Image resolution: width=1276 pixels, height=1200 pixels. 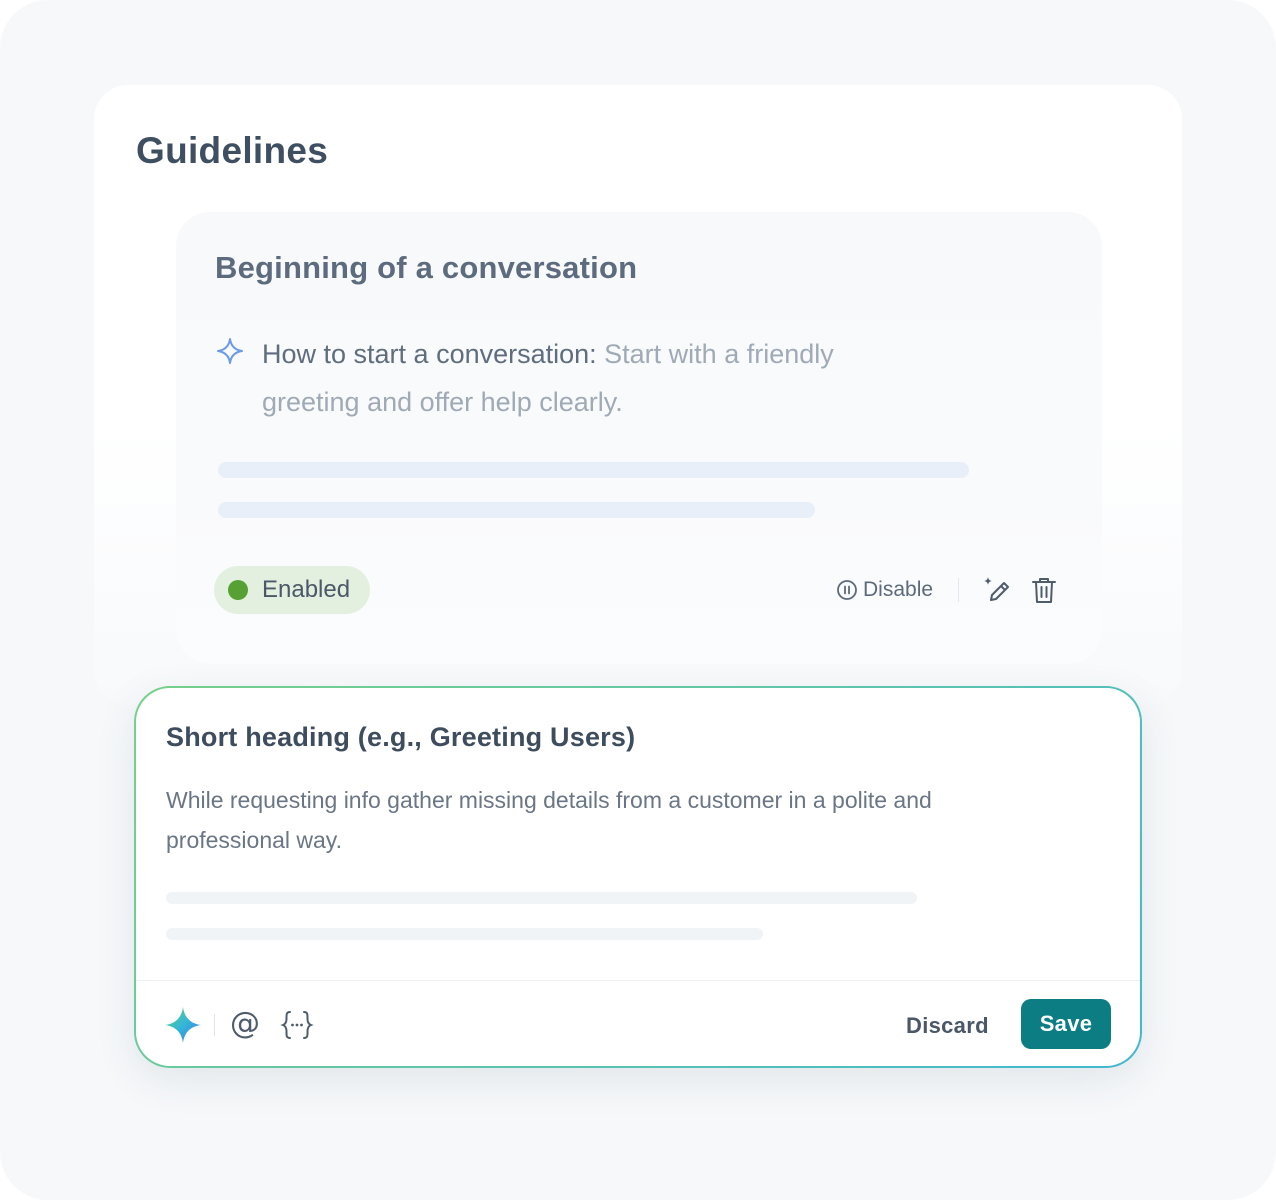 I want to click on disable-label: Disable, so click(x=898, y=589).